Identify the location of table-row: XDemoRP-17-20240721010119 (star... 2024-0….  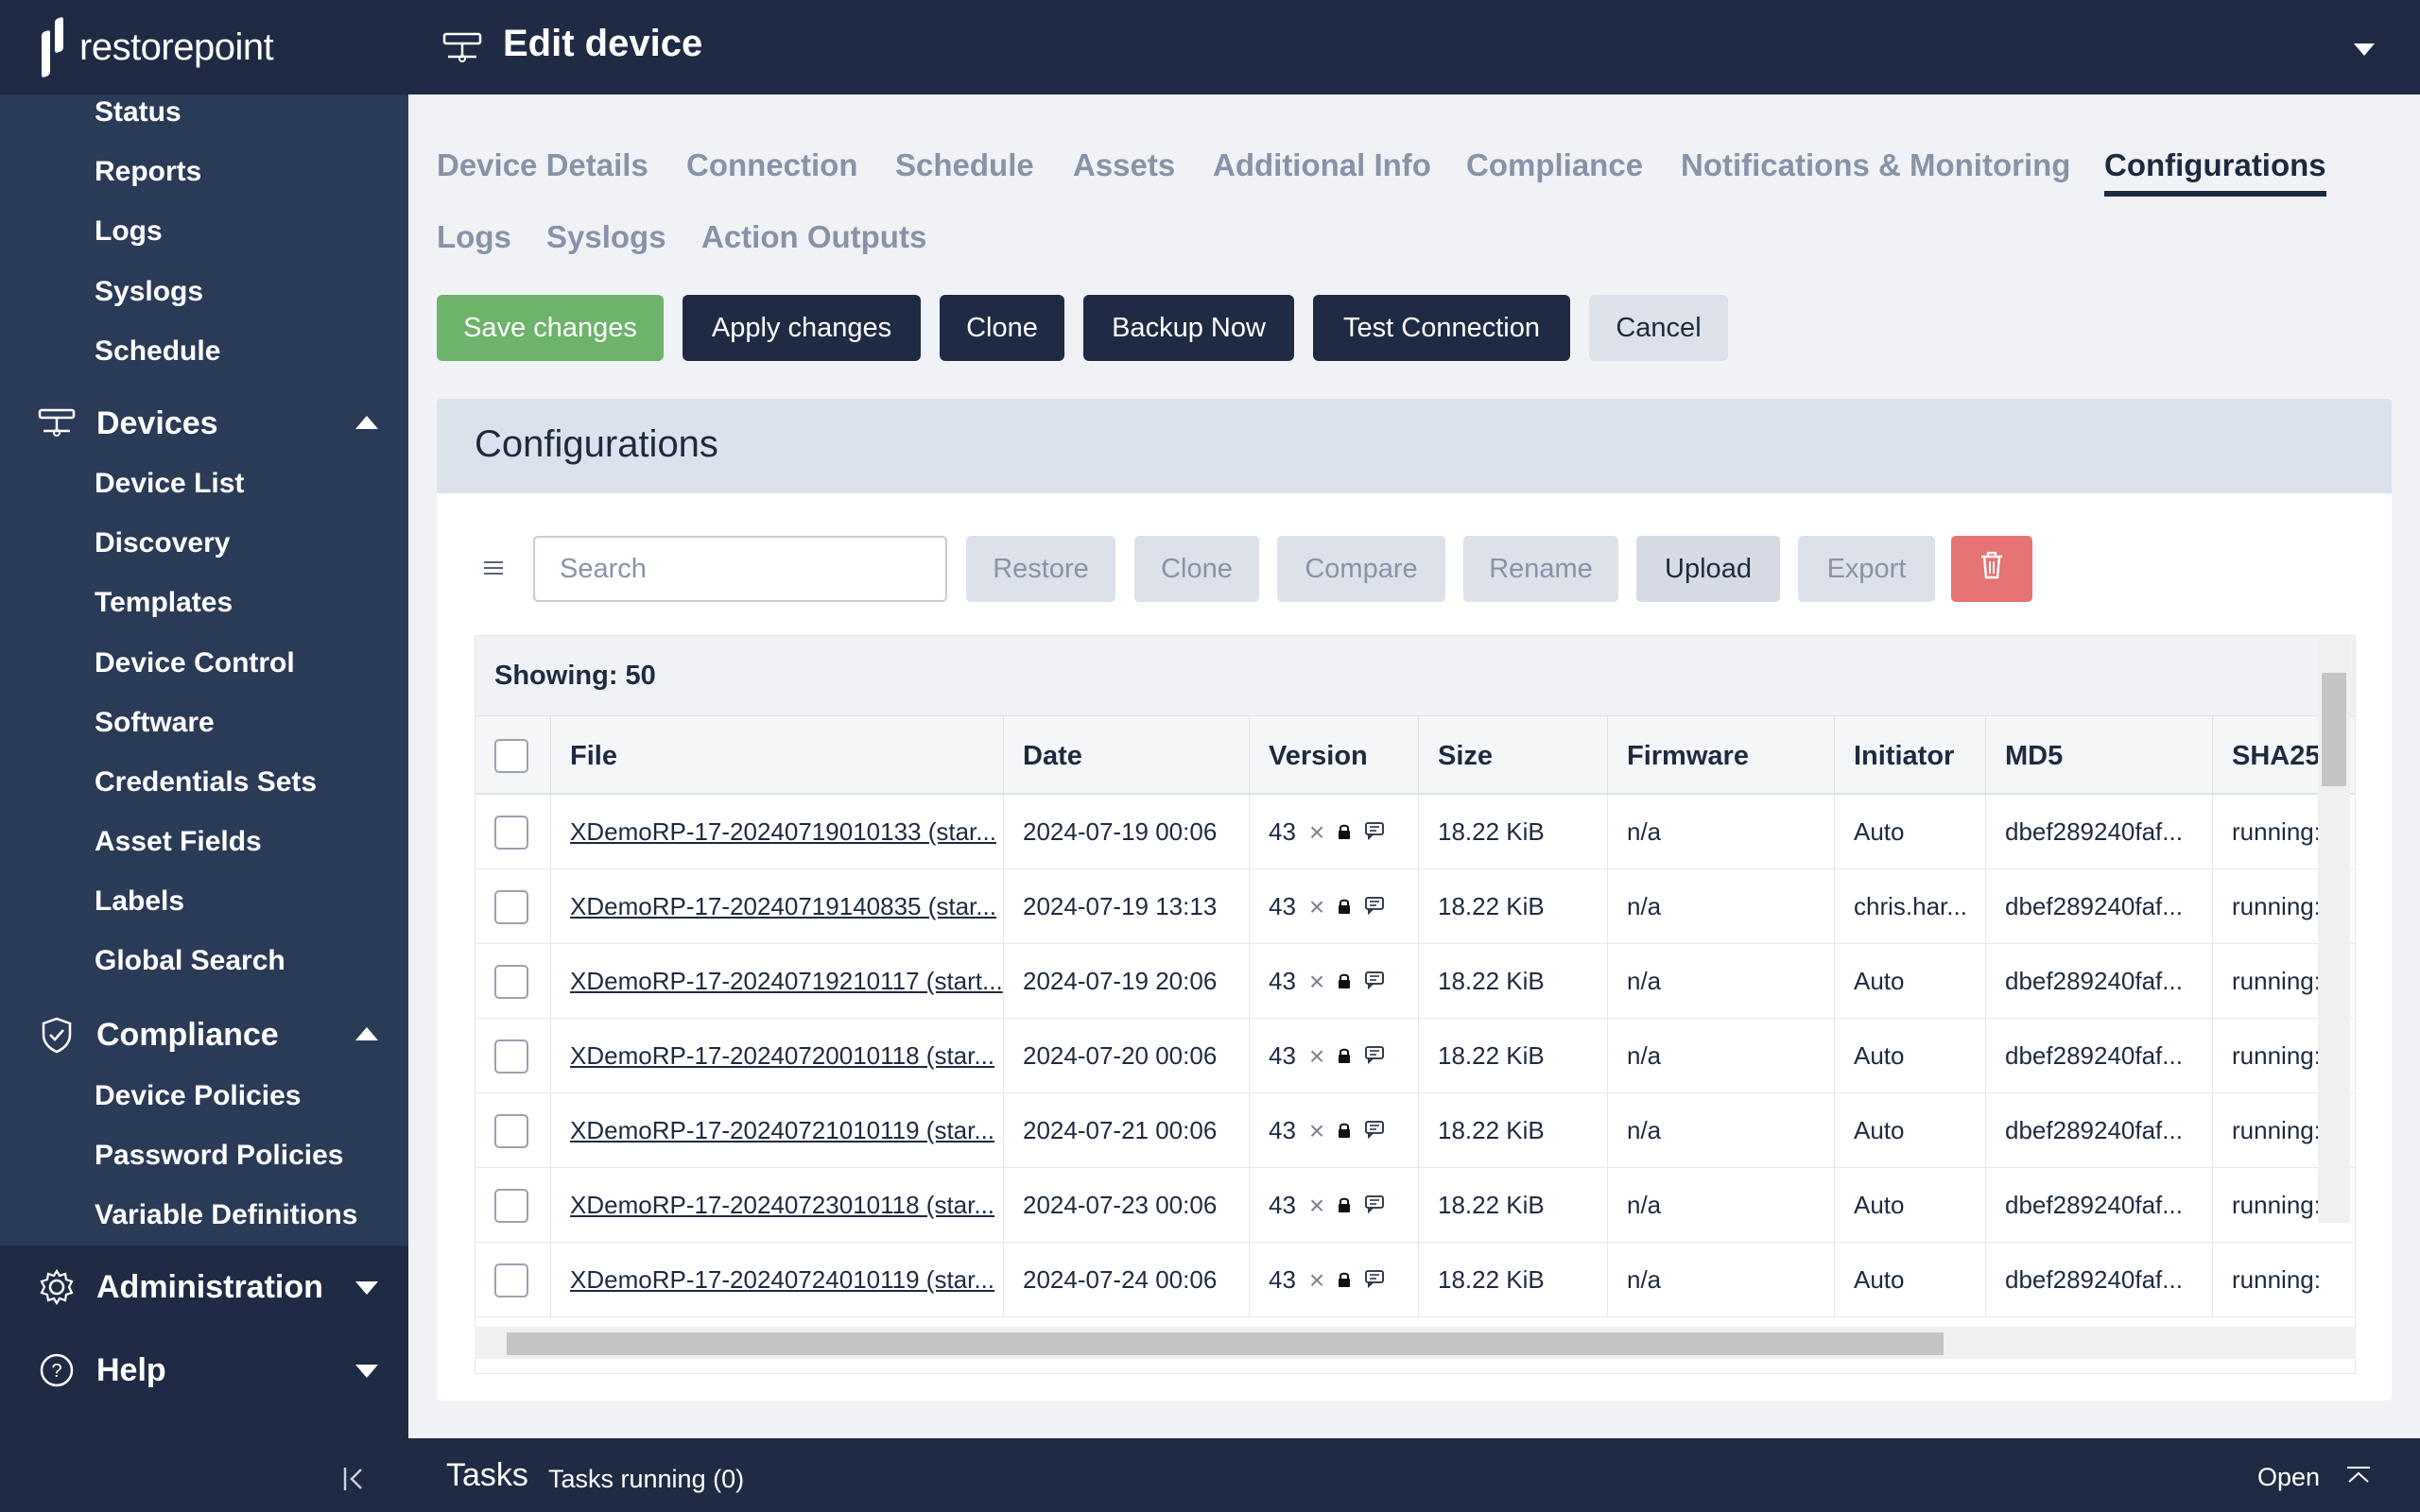
(1415, 1130).